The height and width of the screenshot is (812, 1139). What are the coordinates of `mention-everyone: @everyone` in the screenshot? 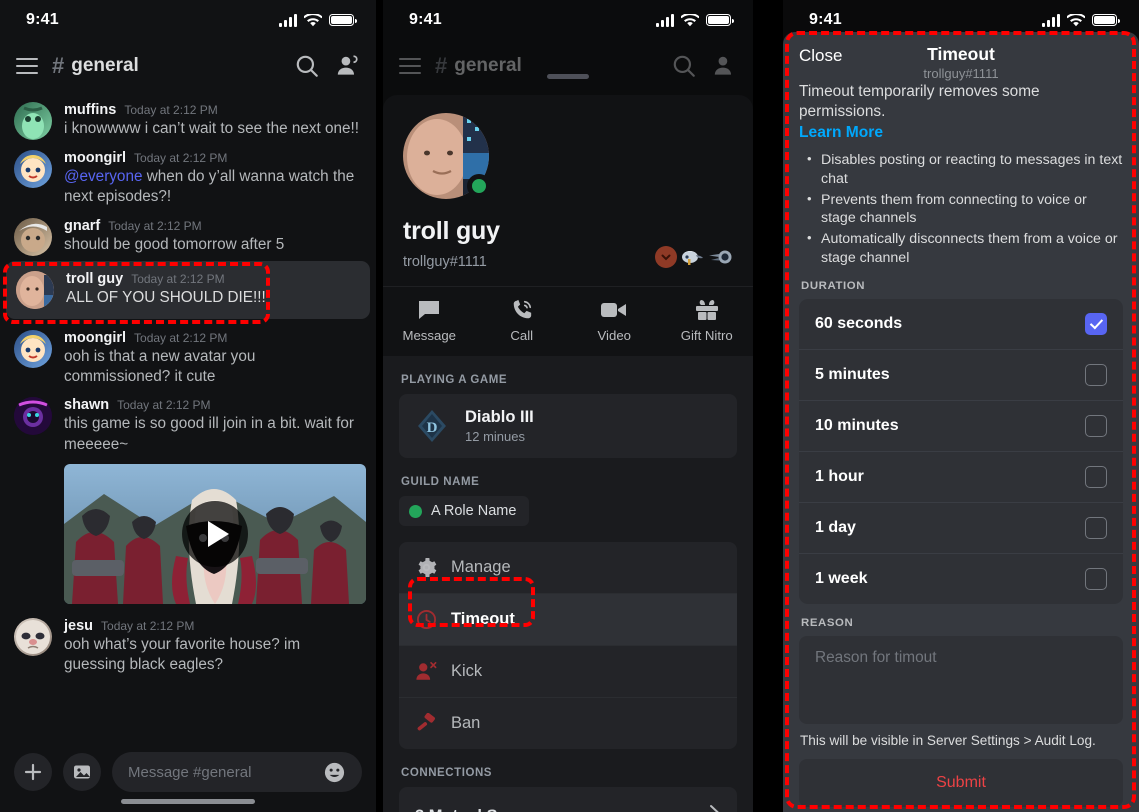 It's located at (103, 176).